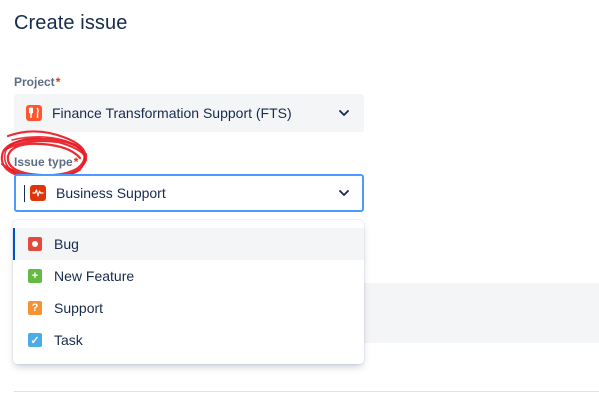 The image size is (599, 401). Describe the element at coordinates (35, 308) in the screenshot. I see `support-icon: ?` at that location.